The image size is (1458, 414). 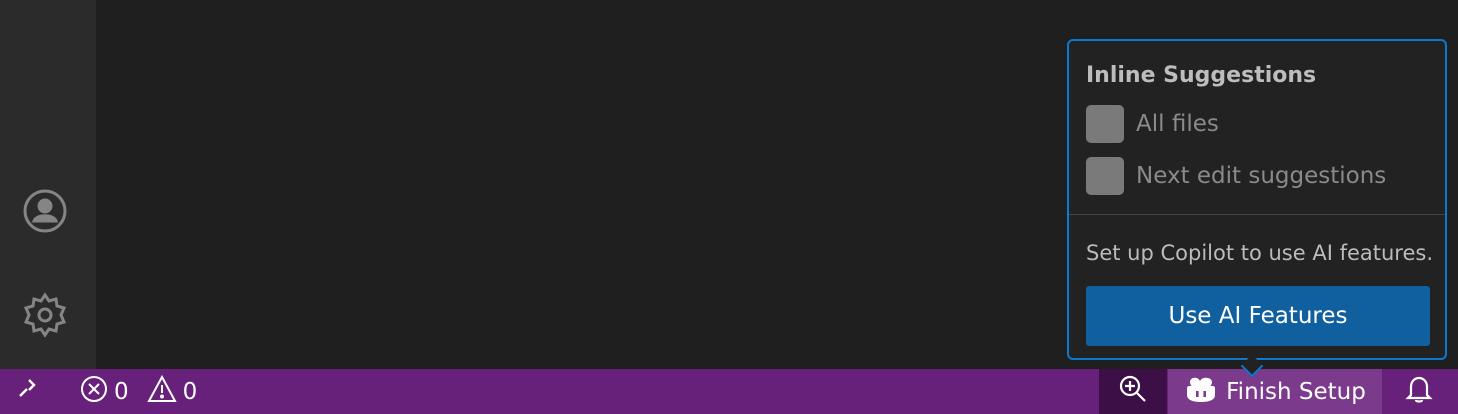 I want to click on problems-indicator: 0 0, so click(x=144, y=391).